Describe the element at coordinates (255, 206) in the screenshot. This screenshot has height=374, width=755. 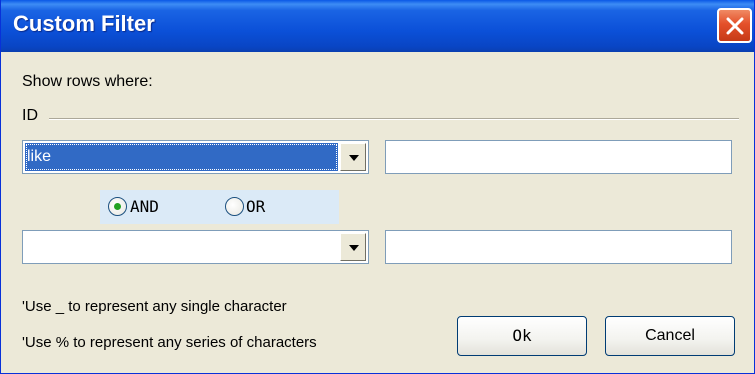
I see `or-radio-label: OR` at that location.